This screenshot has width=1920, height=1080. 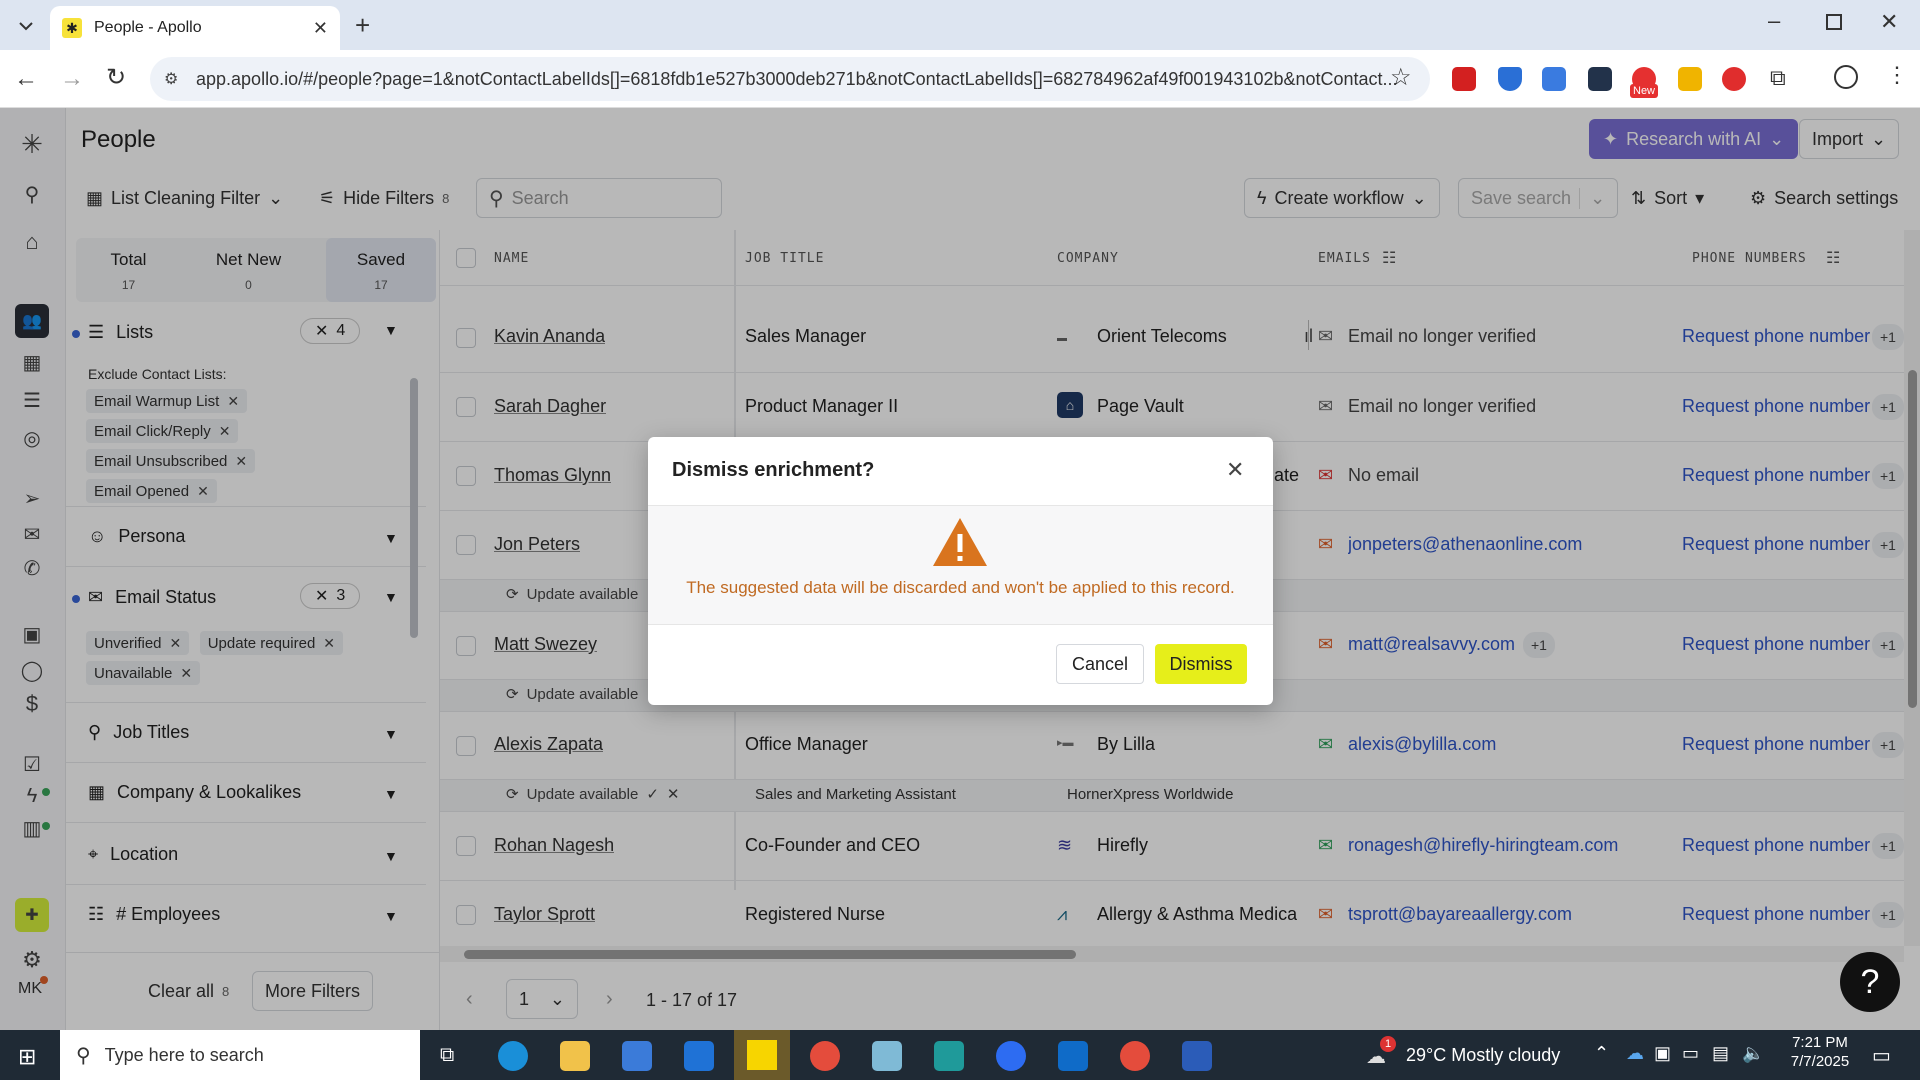 I want to click on tray-app-icon: ▣, so click(x=1662, y=1053).